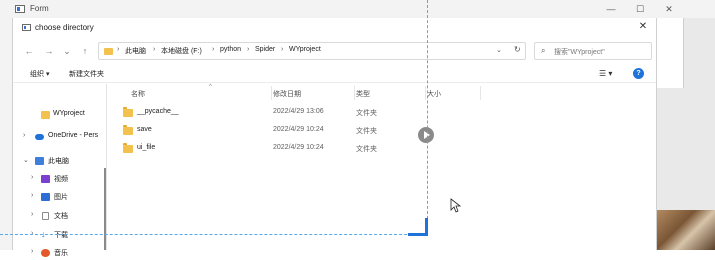 The width and height of the screenshot is (715, 260). I want to click on sidebar-scrollbar, so click(105, 209).